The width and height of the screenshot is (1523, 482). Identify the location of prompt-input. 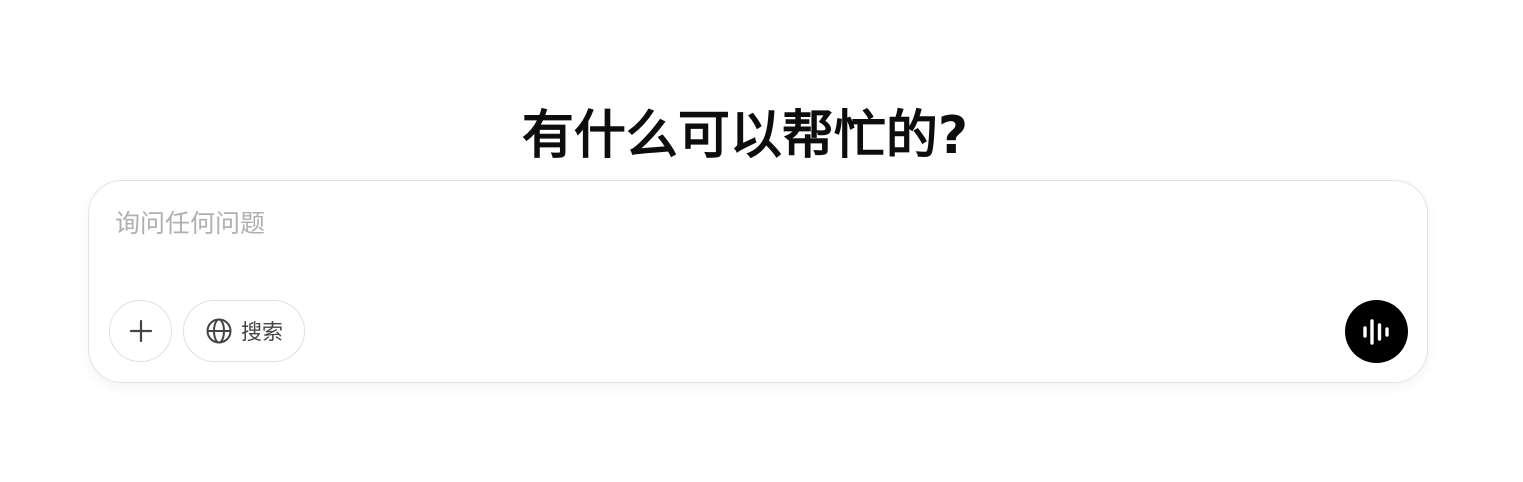
(615, 223).